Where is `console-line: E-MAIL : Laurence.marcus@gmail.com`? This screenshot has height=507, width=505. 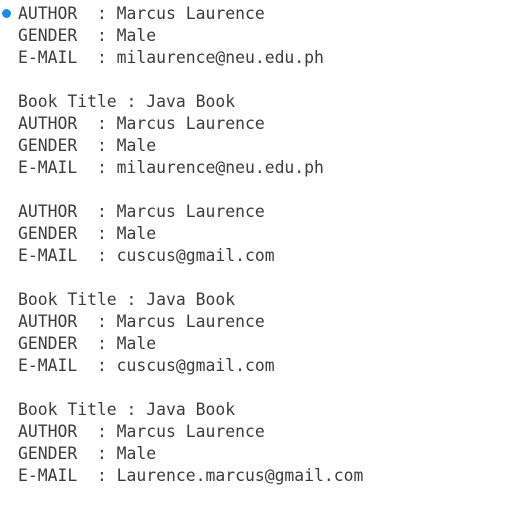 console-line: E-MAIL : Laurence.marcus@gmail.com is located at coordinates (191, 475).